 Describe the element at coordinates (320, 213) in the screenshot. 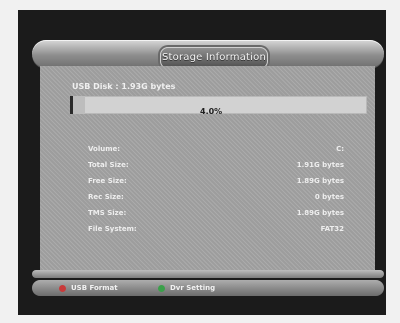

I see `tms-size-value: 1.89G bytes` at that location.